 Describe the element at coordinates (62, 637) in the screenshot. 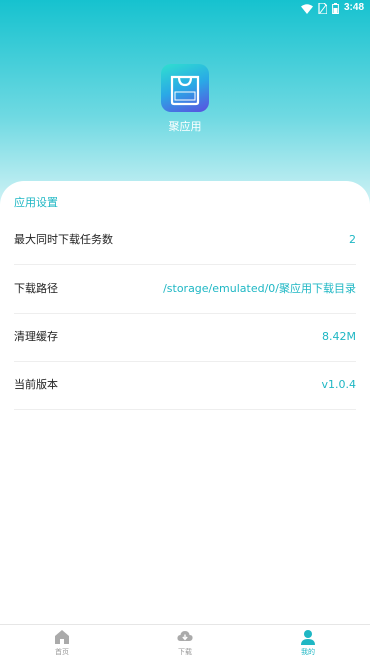

I see `home-icon` at that location.